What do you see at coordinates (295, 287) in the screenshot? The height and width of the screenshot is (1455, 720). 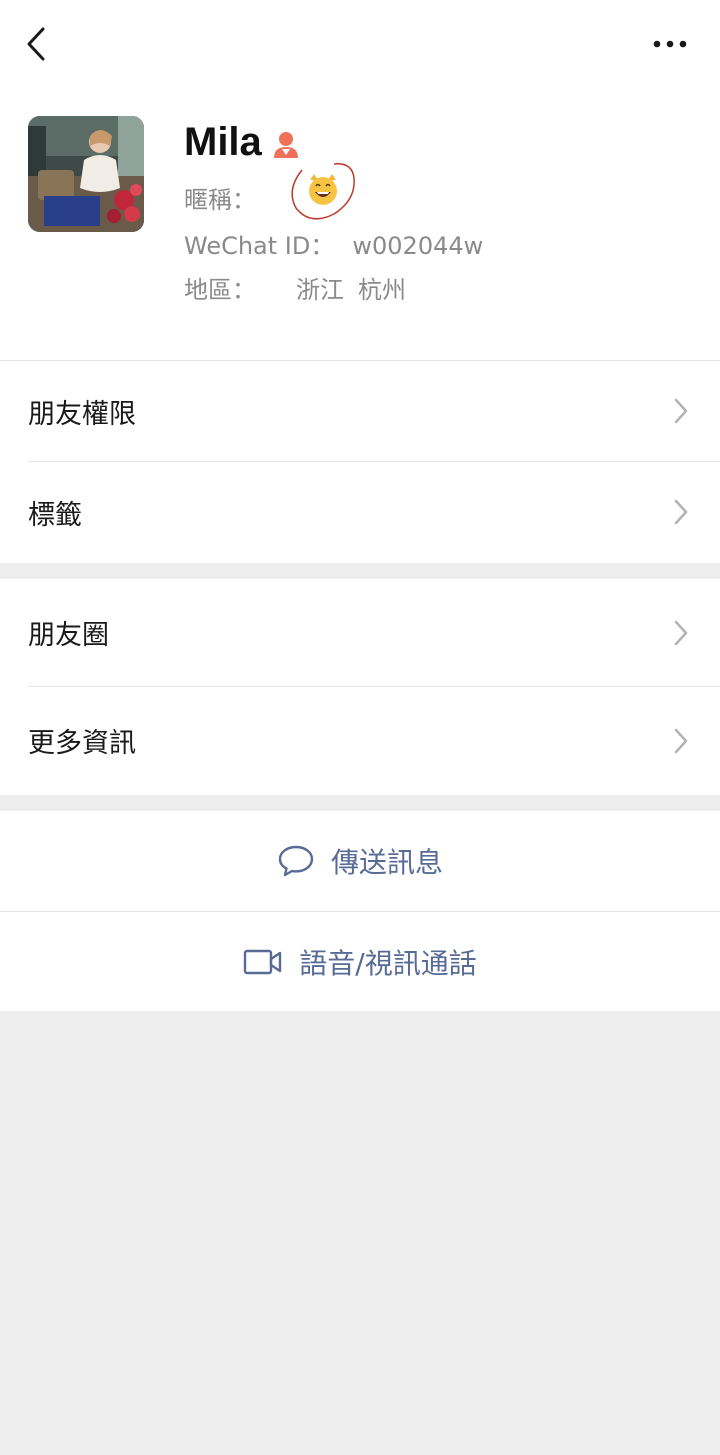 I see `region-row: 地區： 浙江 杭州` at bounding box center [295, 287].